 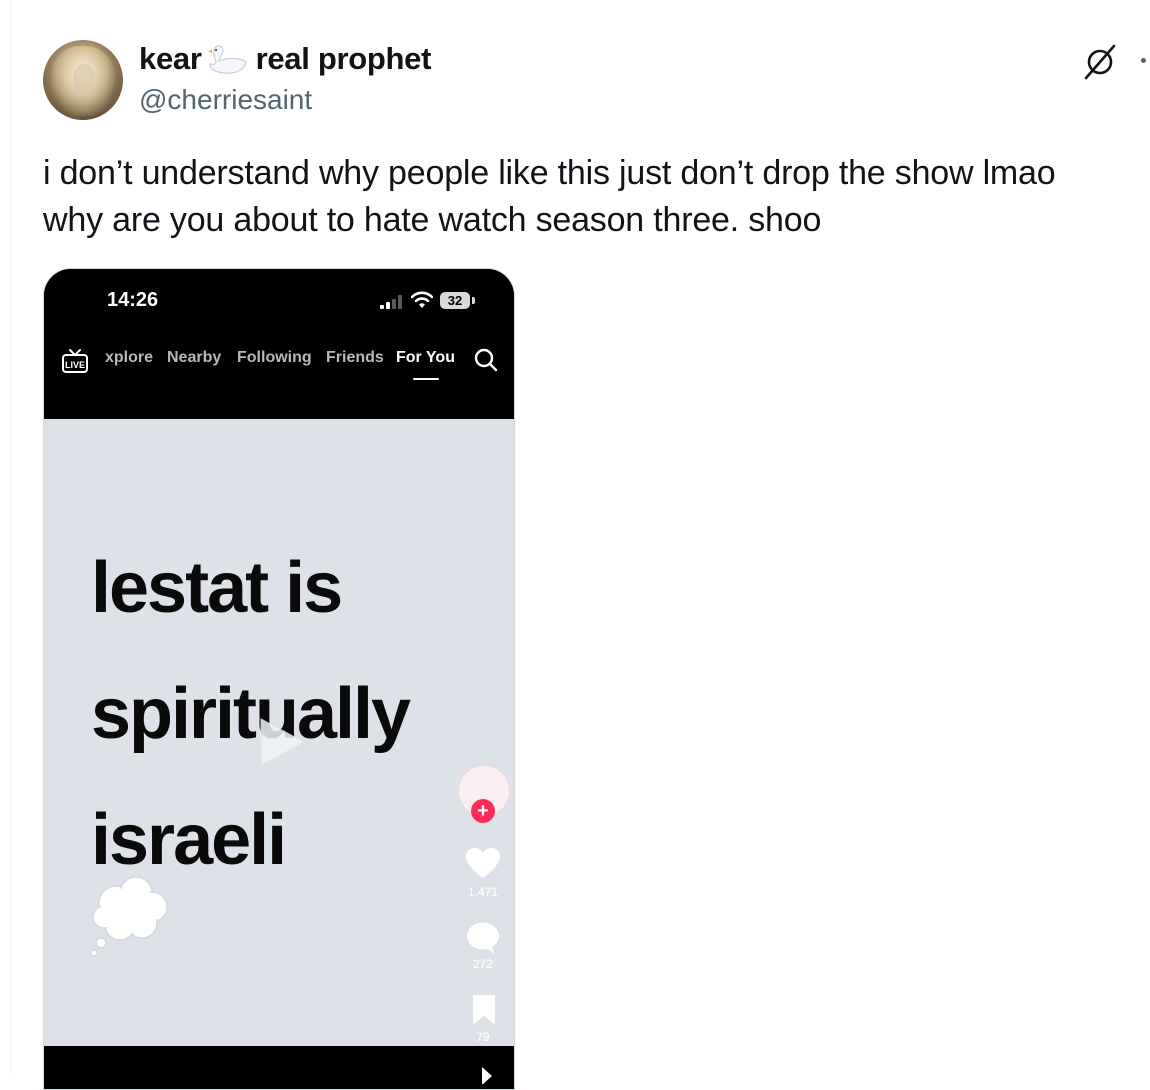 I want to click on search-icon, so click(x=486, y=360).